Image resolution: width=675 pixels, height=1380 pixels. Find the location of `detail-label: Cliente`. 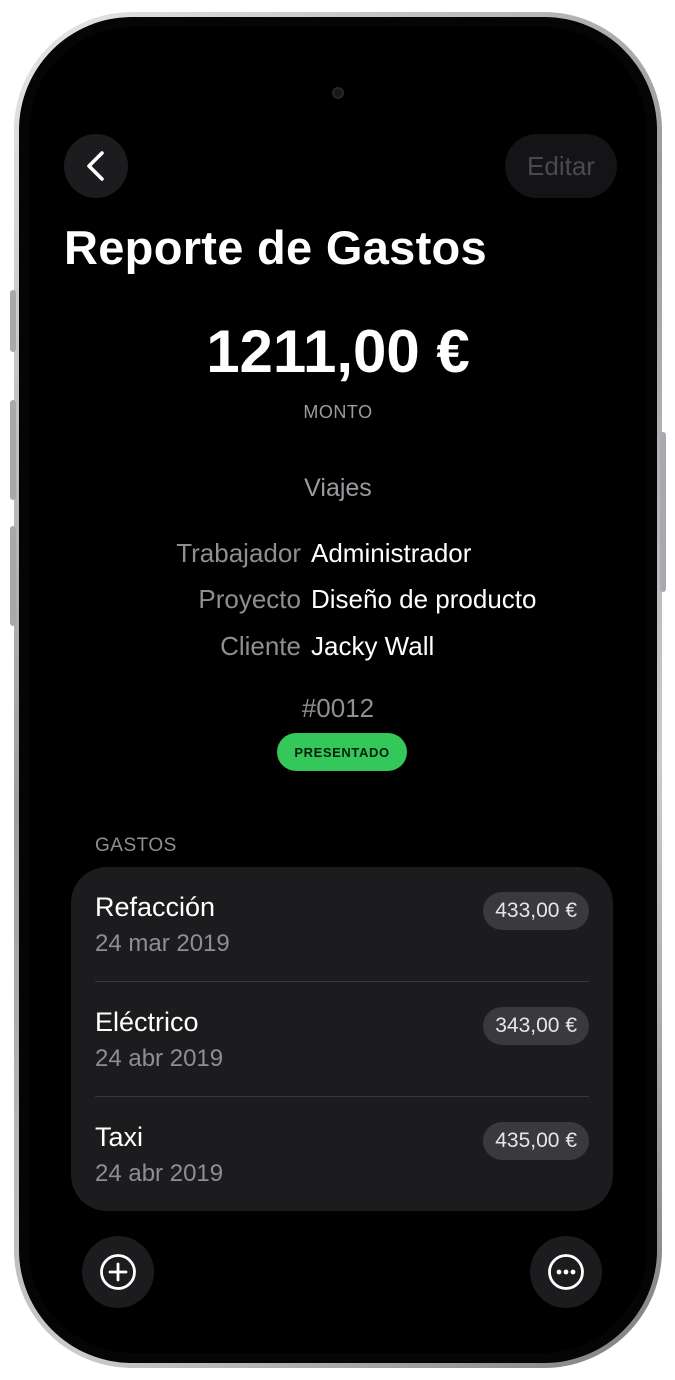

detail-label: Cliente is located at coordinates (260, 646).